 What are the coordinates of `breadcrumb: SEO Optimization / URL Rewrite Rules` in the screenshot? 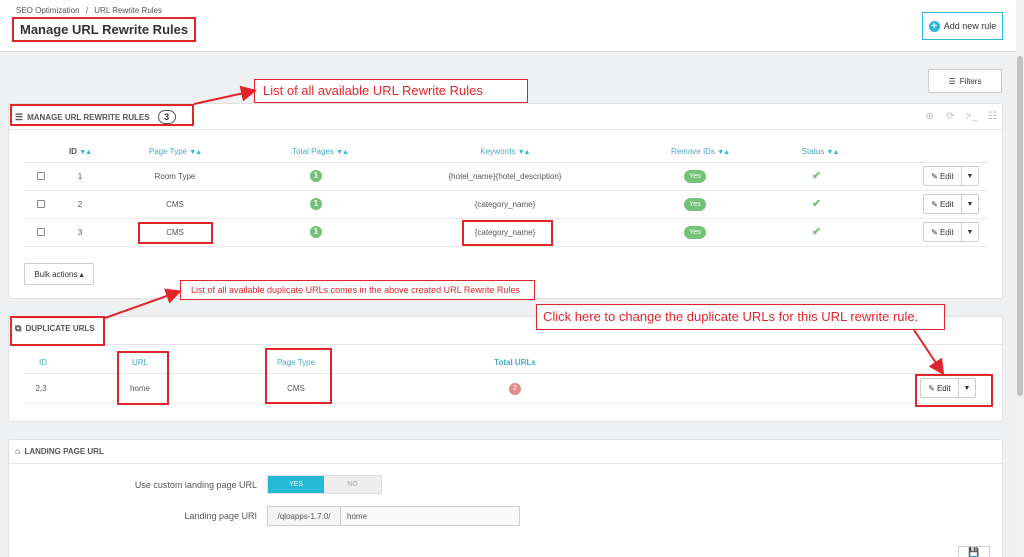 It's located at (89, 10).